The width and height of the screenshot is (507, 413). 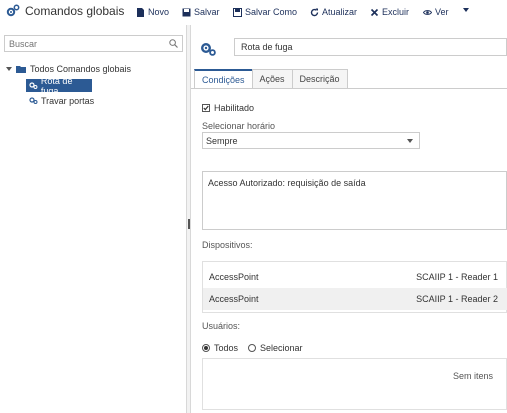 What do you see at coordinates (466, 10) in the screenshot?
I see `dropdown-caret-icon` at bounding box center [466, 10].